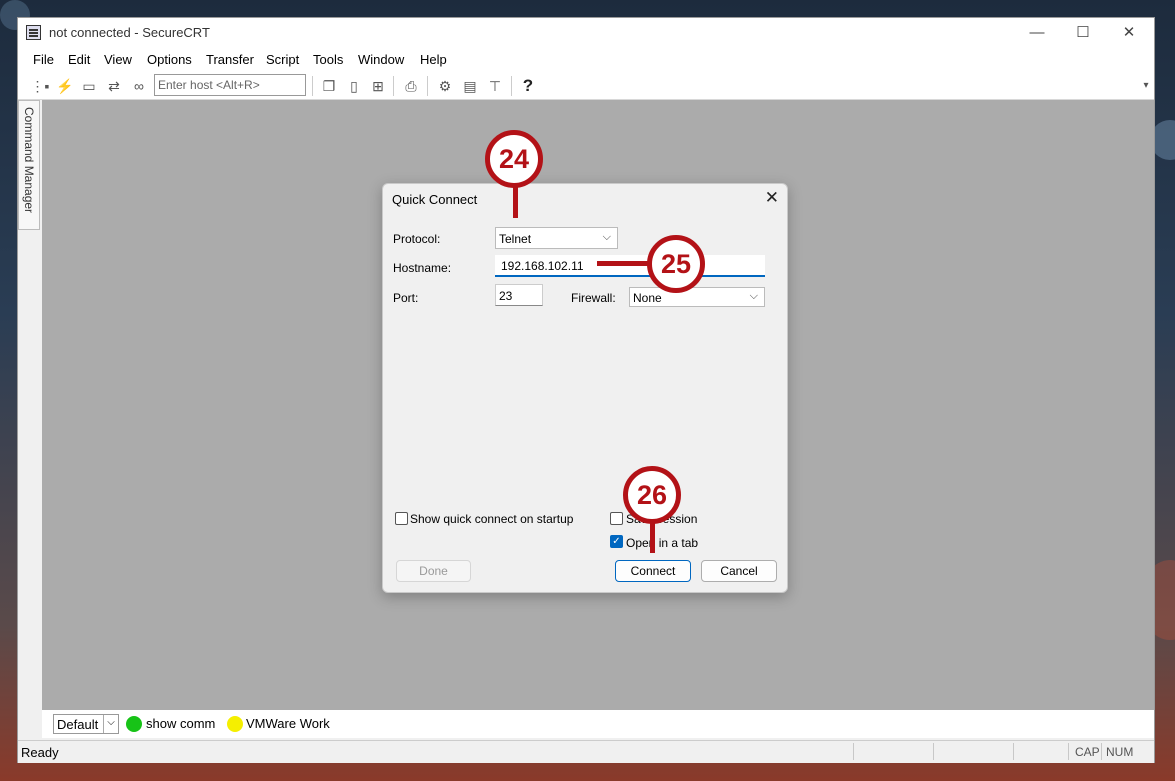 The width and height of the screenshot is (1175, 781). I want to click on window-title: not connected - SecureCRT, so click(129, 32).